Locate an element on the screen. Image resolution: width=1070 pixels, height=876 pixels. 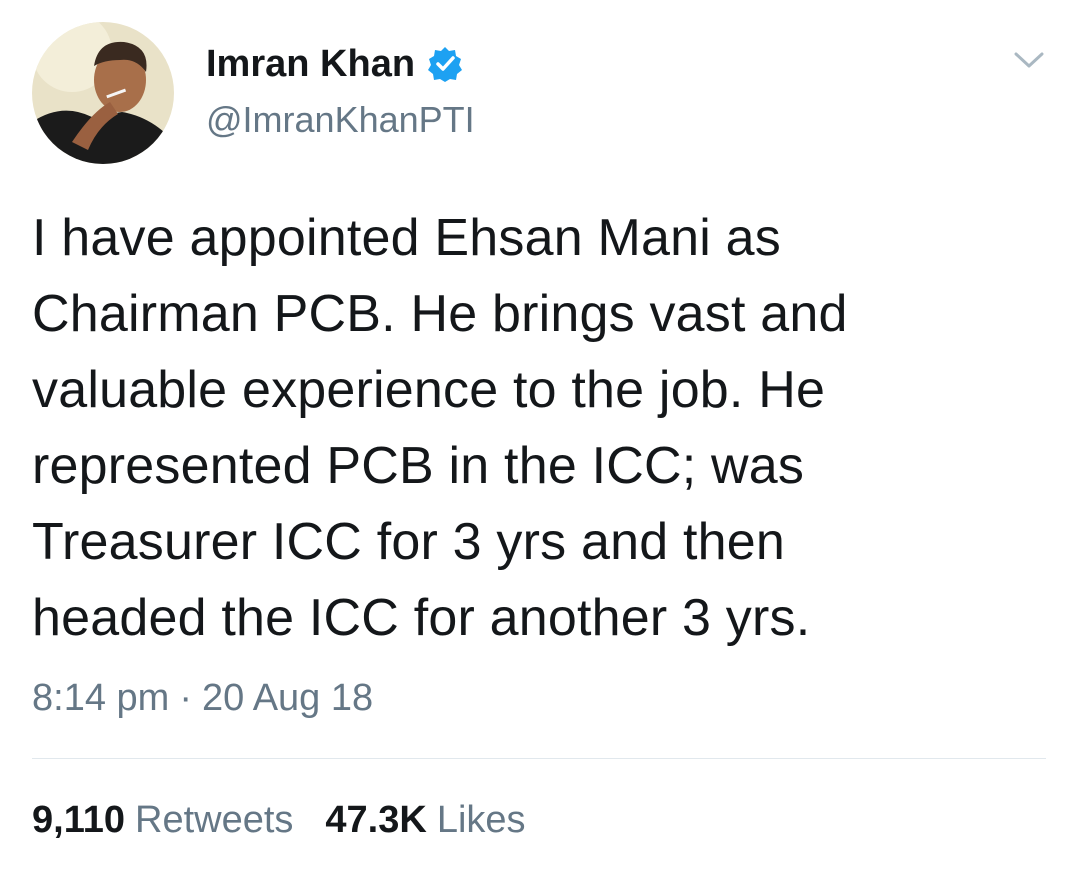
display-name: Imran Khan is located at coordinates (310, 64).